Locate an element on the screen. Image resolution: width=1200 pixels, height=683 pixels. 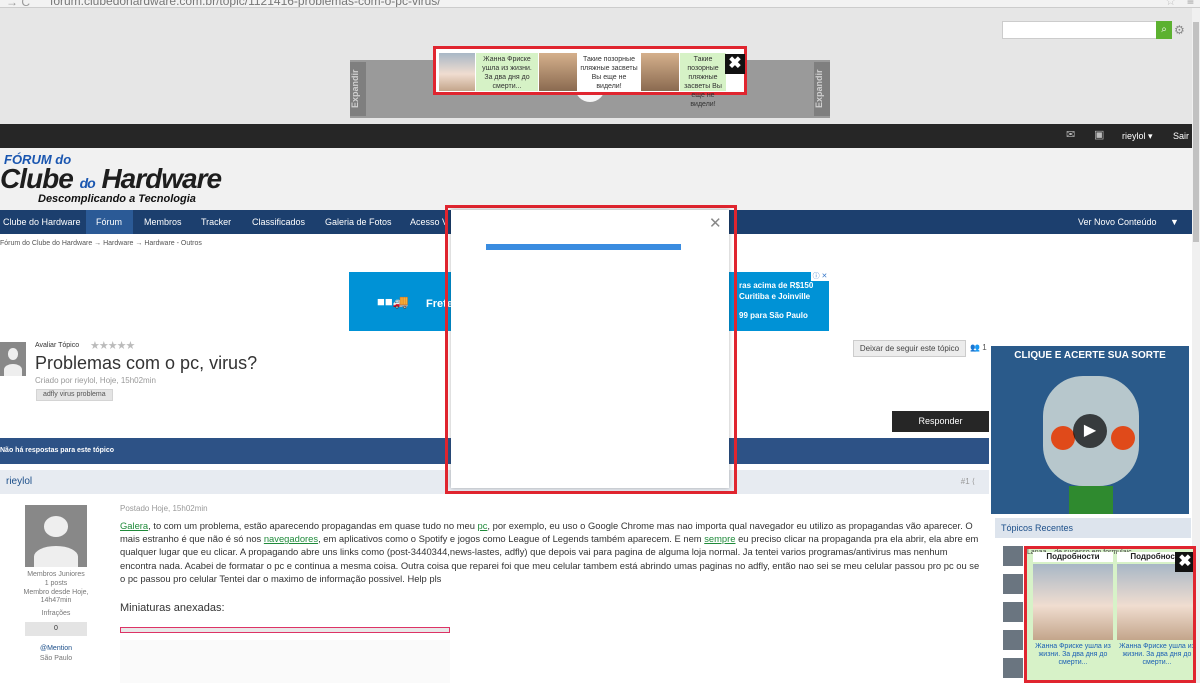
popup-modal: ✕ is located at coordinates (590, 349).